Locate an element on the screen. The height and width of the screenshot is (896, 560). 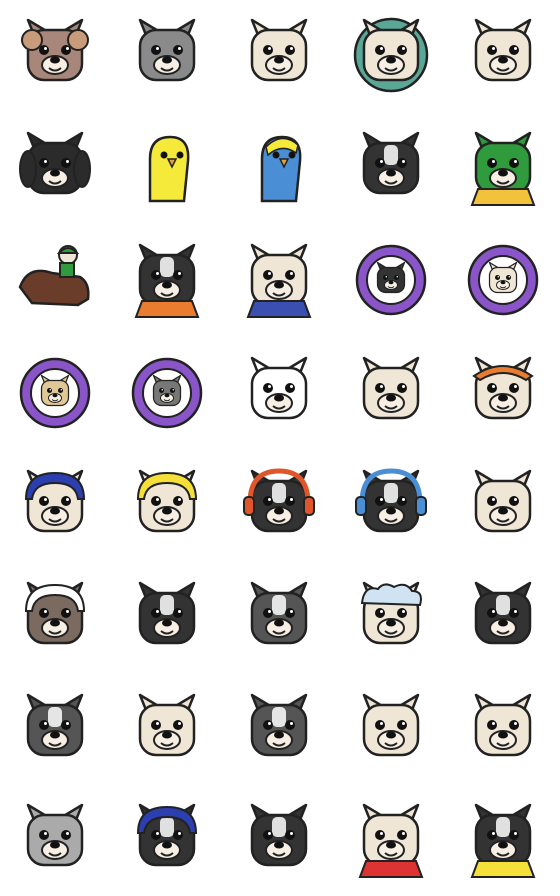
bandana-dog-sticker is located at coordinates (503, 393).